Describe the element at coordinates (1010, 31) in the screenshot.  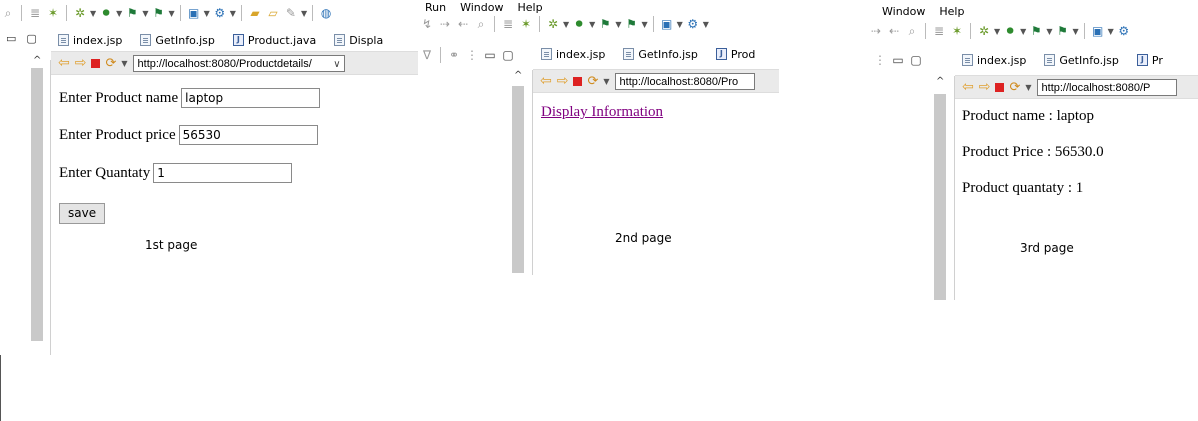
I see `run-icon: ⏺` at that location.